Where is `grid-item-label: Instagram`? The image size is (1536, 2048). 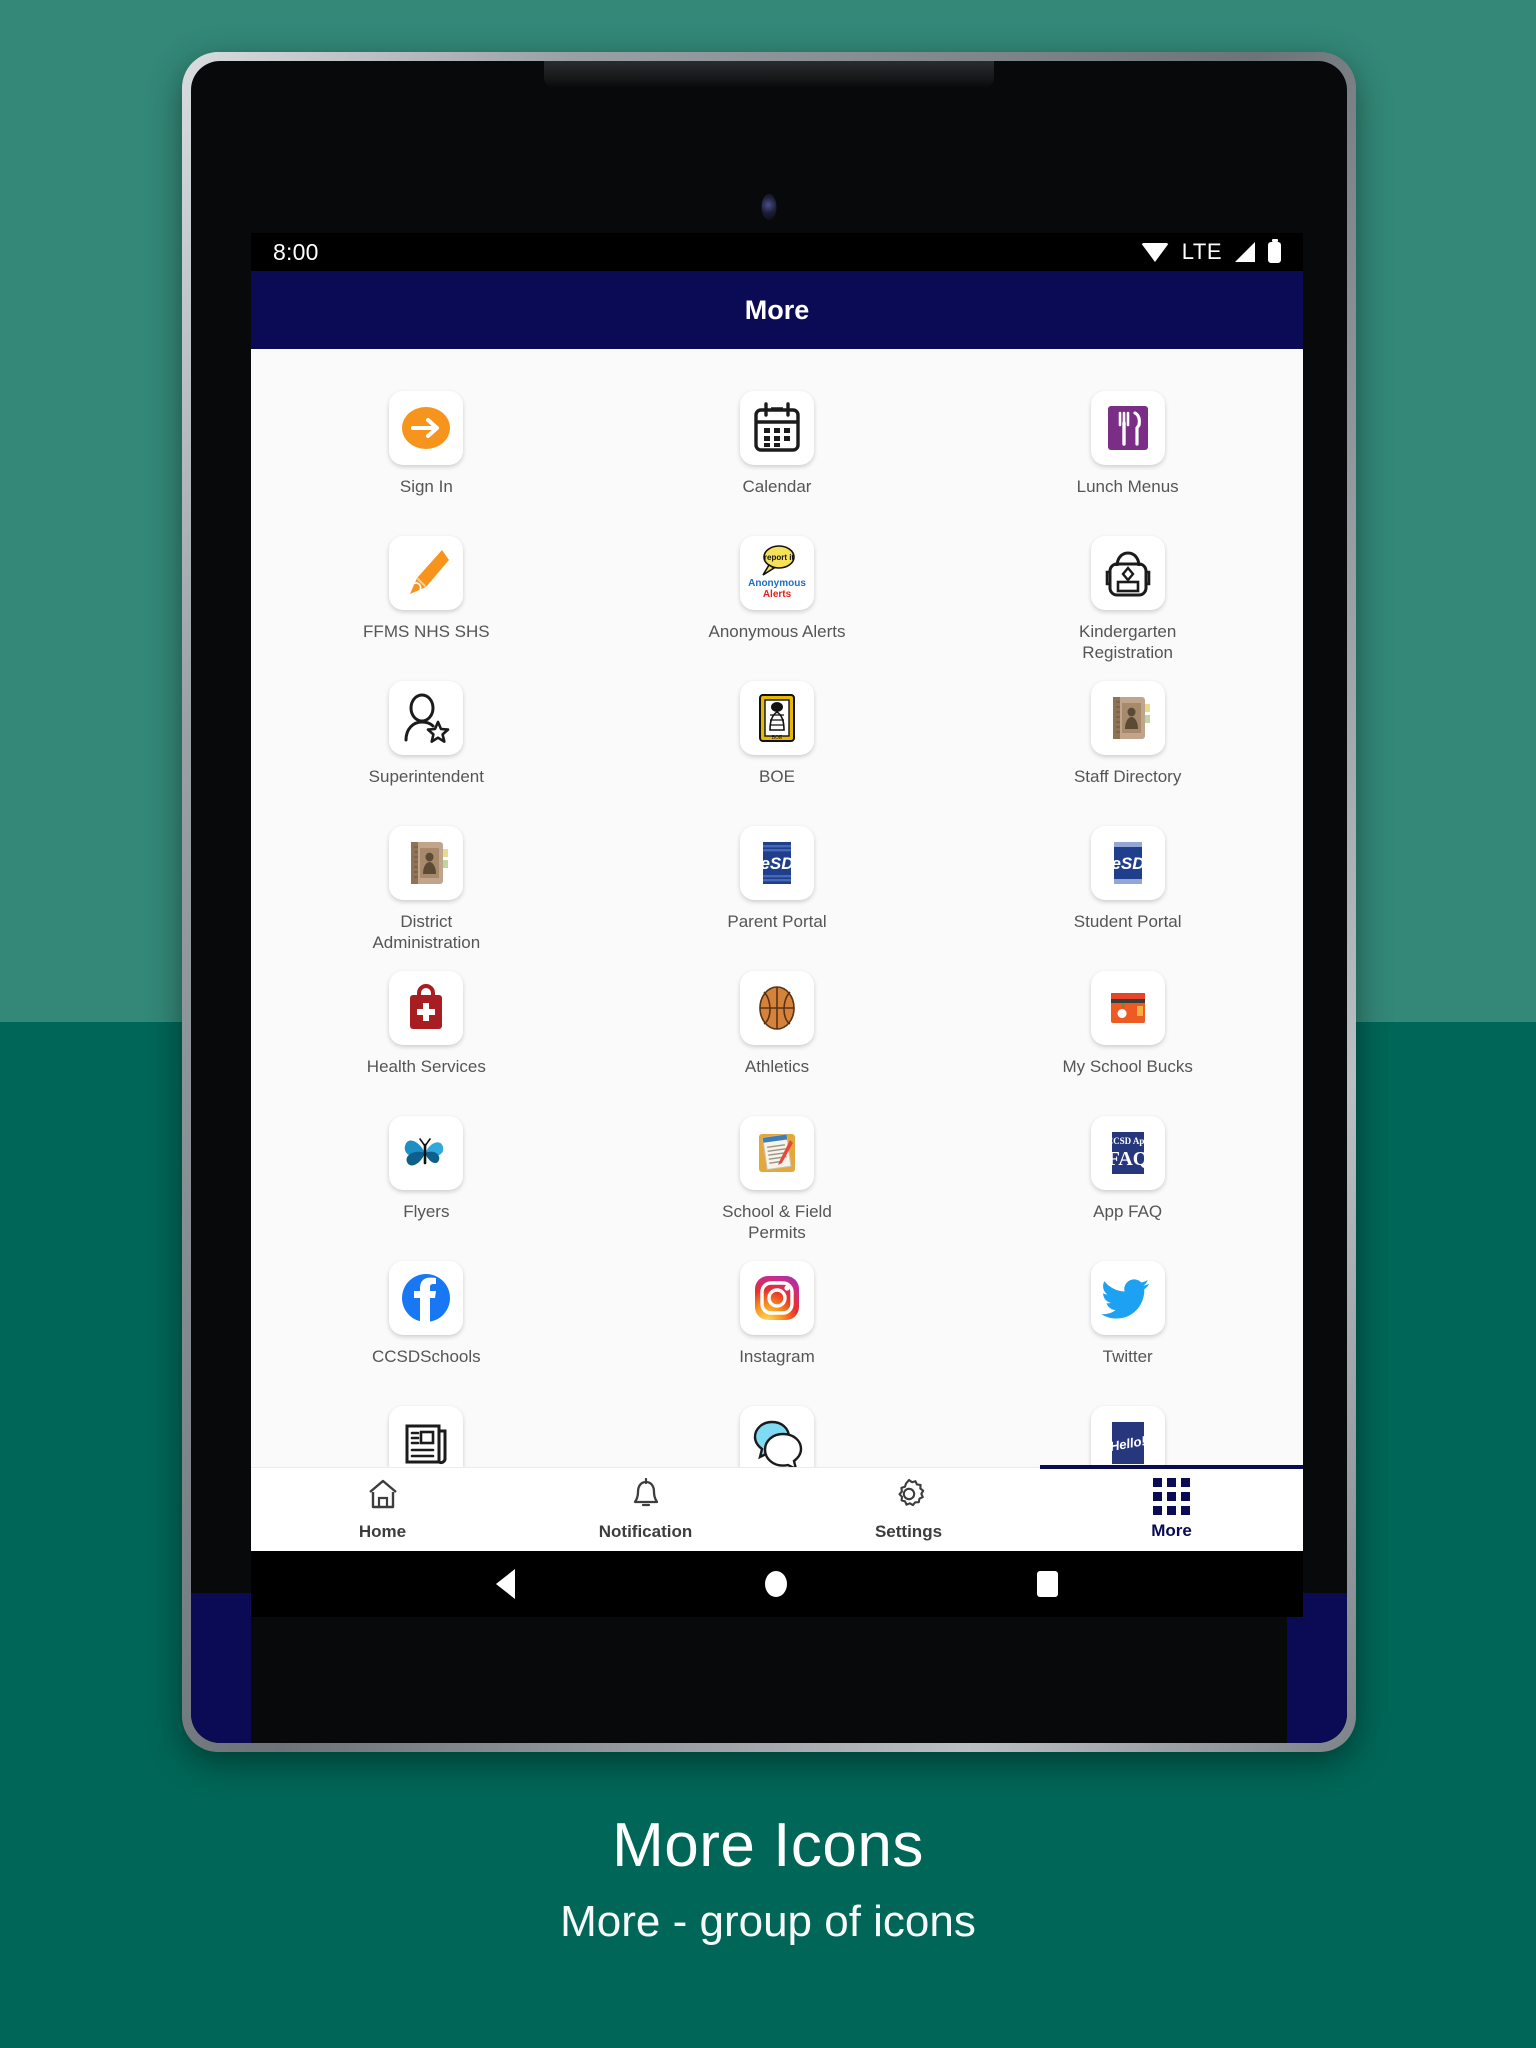 grid-item-label: Instagram is located at coordinates (777, 1356).